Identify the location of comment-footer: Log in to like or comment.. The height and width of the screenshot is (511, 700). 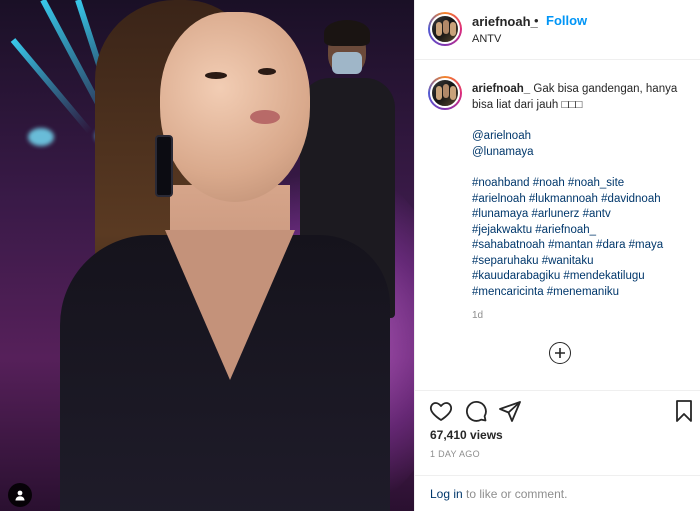
(557, 493).